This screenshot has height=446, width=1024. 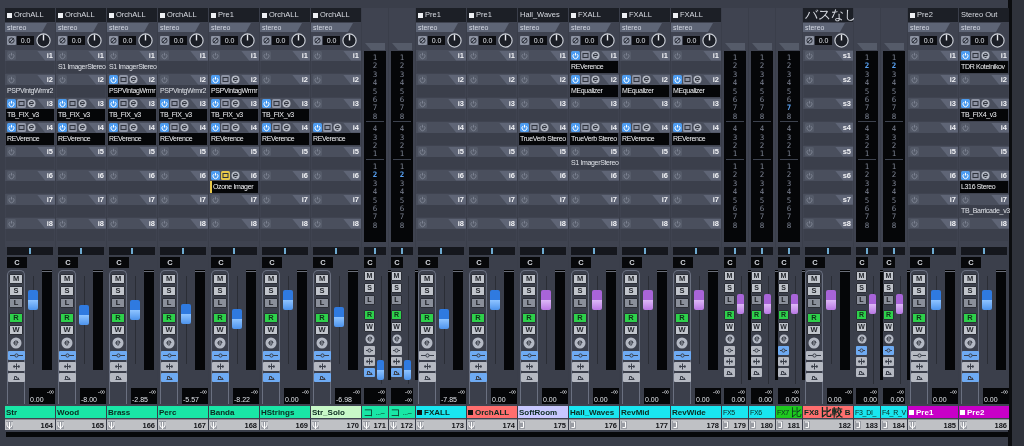 What do you see at coordinates (30, 412) in the screenshot?
I see `track-name: Str` at bounding box center [30, 412].